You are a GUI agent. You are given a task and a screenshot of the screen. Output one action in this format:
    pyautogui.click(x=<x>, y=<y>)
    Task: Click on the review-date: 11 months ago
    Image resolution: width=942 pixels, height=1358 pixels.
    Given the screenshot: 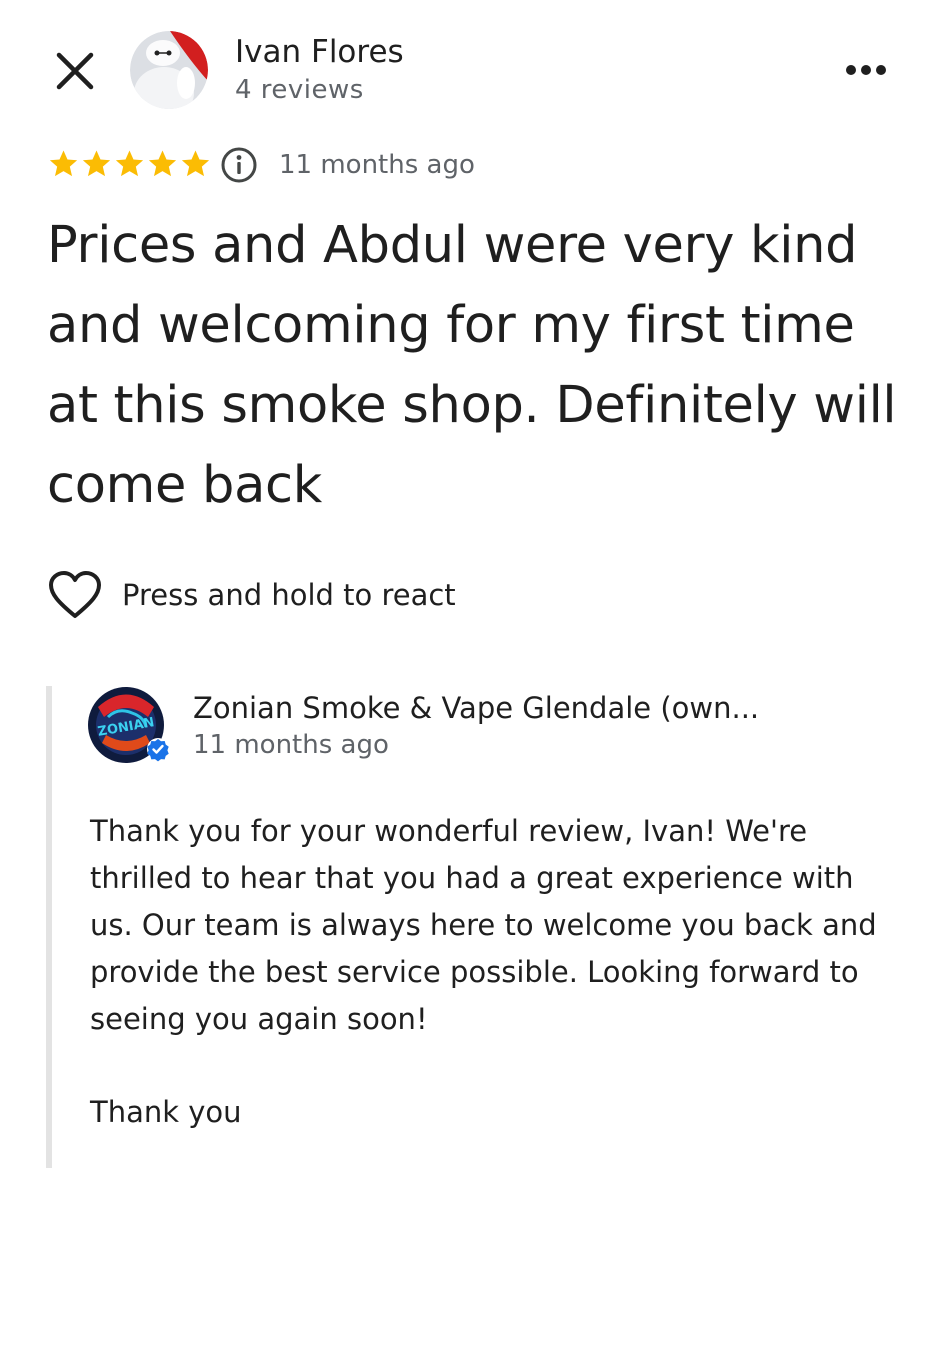 What is the action you would take?
    pyautogui.click(x=377, y=165)
    